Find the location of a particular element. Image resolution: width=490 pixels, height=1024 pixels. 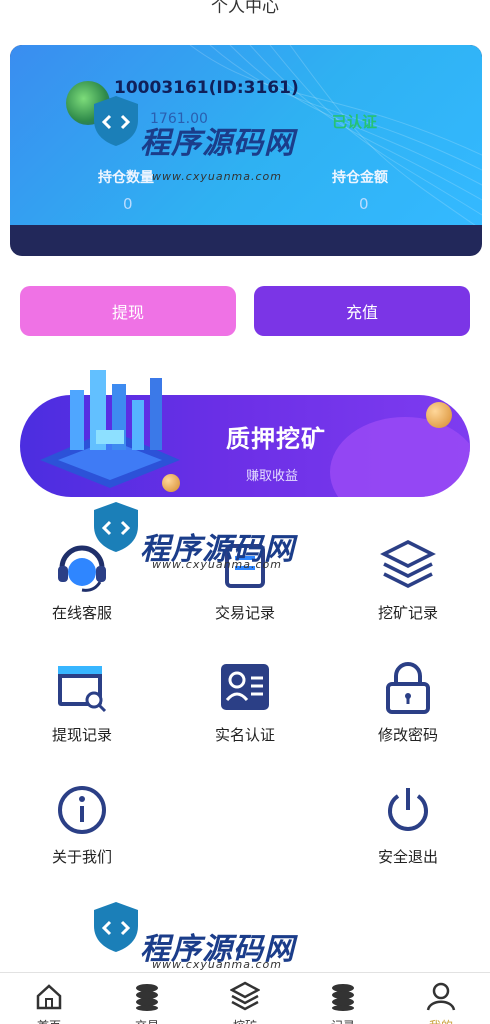

menu-trade-records: 交易记录 is located at coordinates (245, 580).